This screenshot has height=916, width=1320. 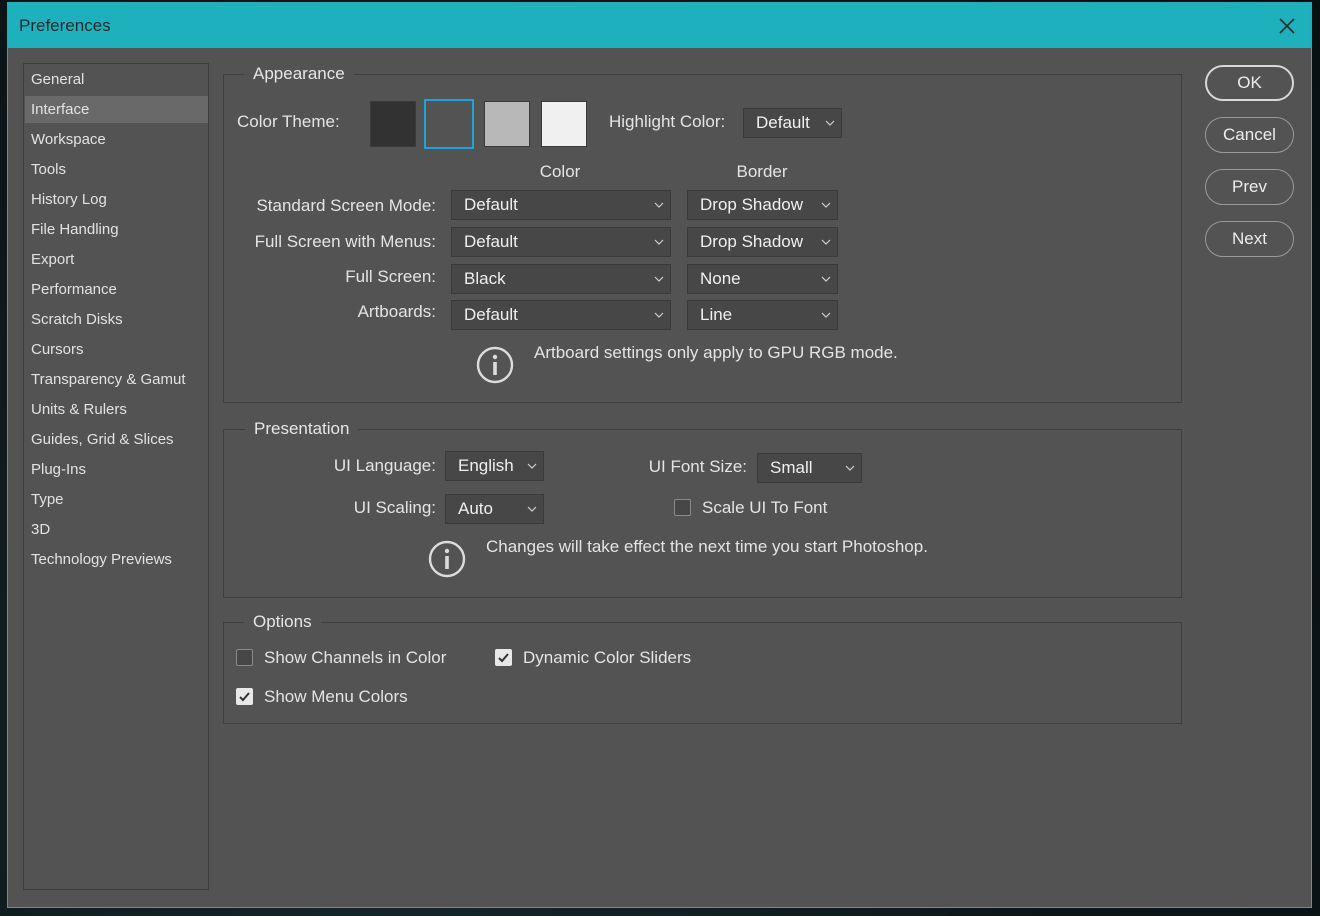 What do you see at coordinates (116, 199) in the screenshot?
I see `sidebar-item-history-log: History Log` at bounding box center [116, 199].